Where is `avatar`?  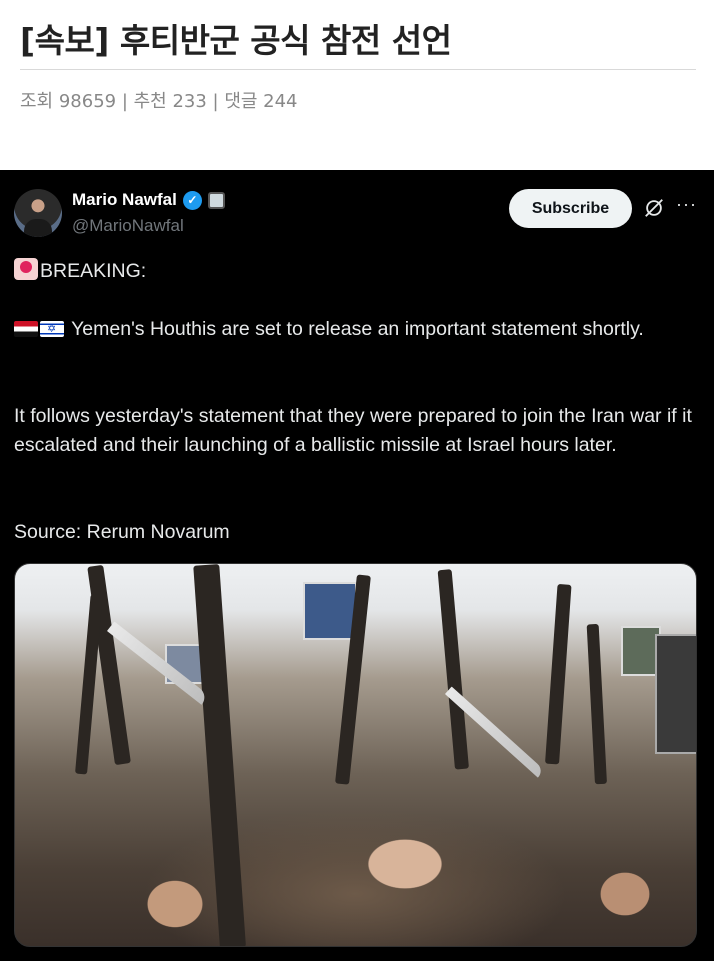 avatar is located at coordinates (38, 213).